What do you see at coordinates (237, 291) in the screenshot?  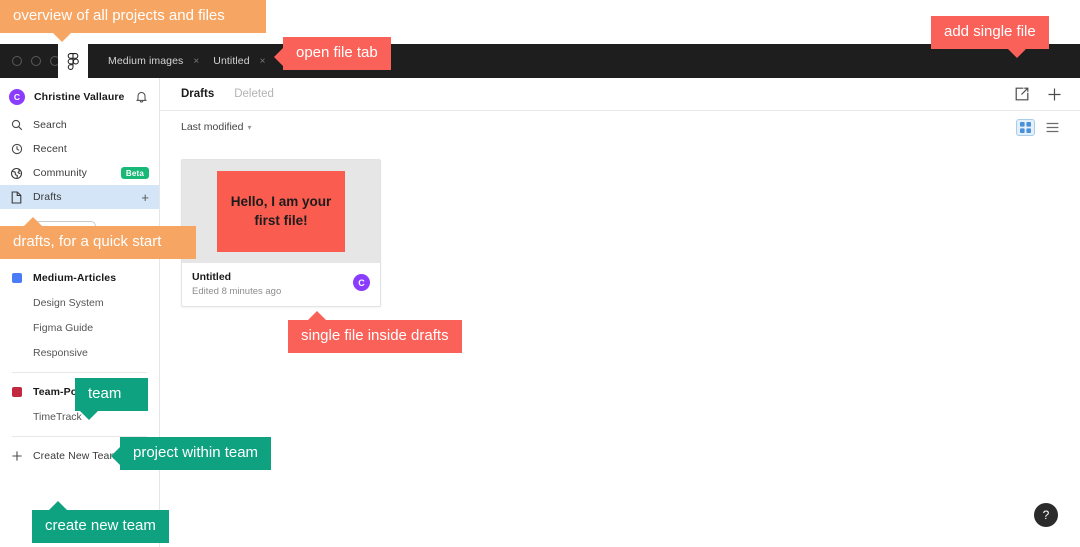 I see `file-edited-timestamp: Edited 8 minutes ago` at bounding box center [237, 291].